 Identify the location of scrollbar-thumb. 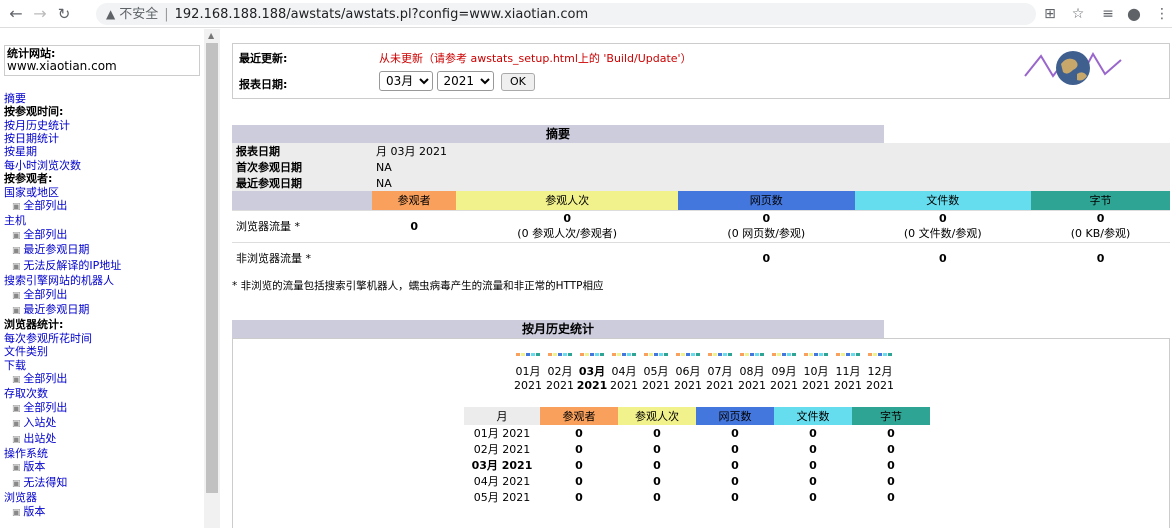
(212, 268).